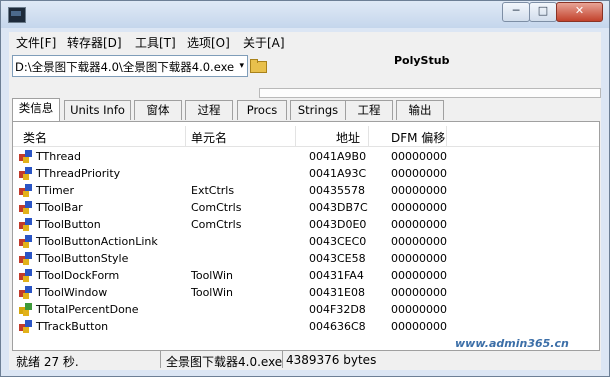 The width and height of the screenshot is (610, 377). What do you see at coordinates (209, 110) in the screenshot?
I see `tab-procedures: 过程` at bounding box center [209, 110].